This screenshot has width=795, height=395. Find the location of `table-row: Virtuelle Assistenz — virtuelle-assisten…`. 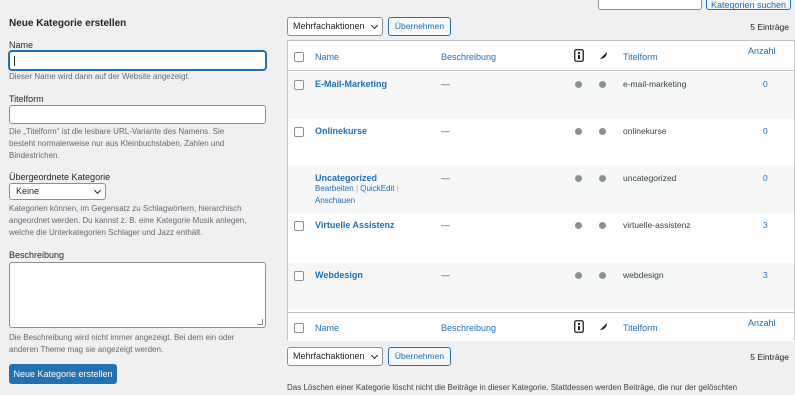

table-row: Virtuelle Assistenz — virtuelle-assisten… is located at coordinates (541, 236).